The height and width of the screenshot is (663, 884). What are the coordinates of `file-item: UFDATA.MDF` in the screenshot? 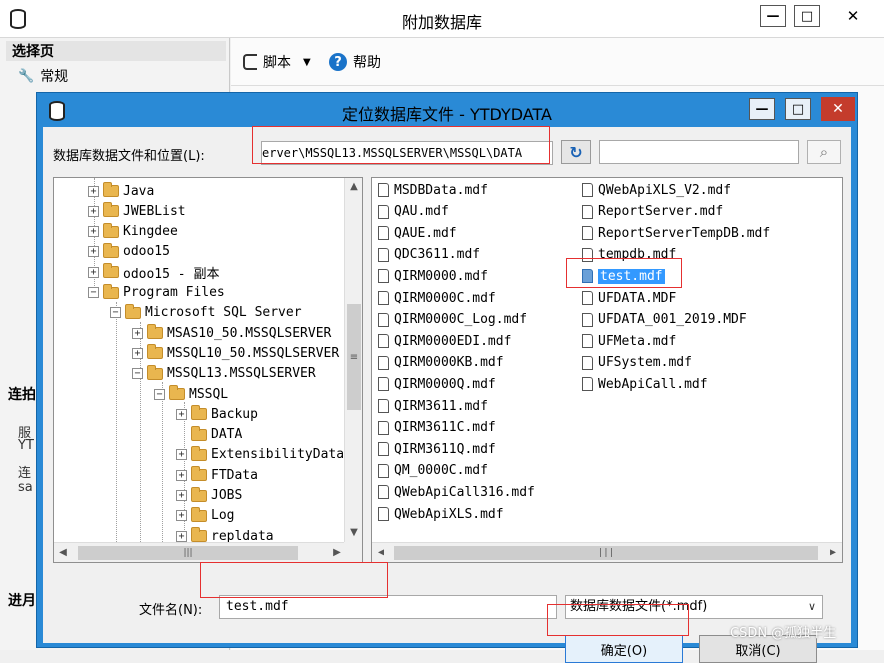 It's located at (629, 298).